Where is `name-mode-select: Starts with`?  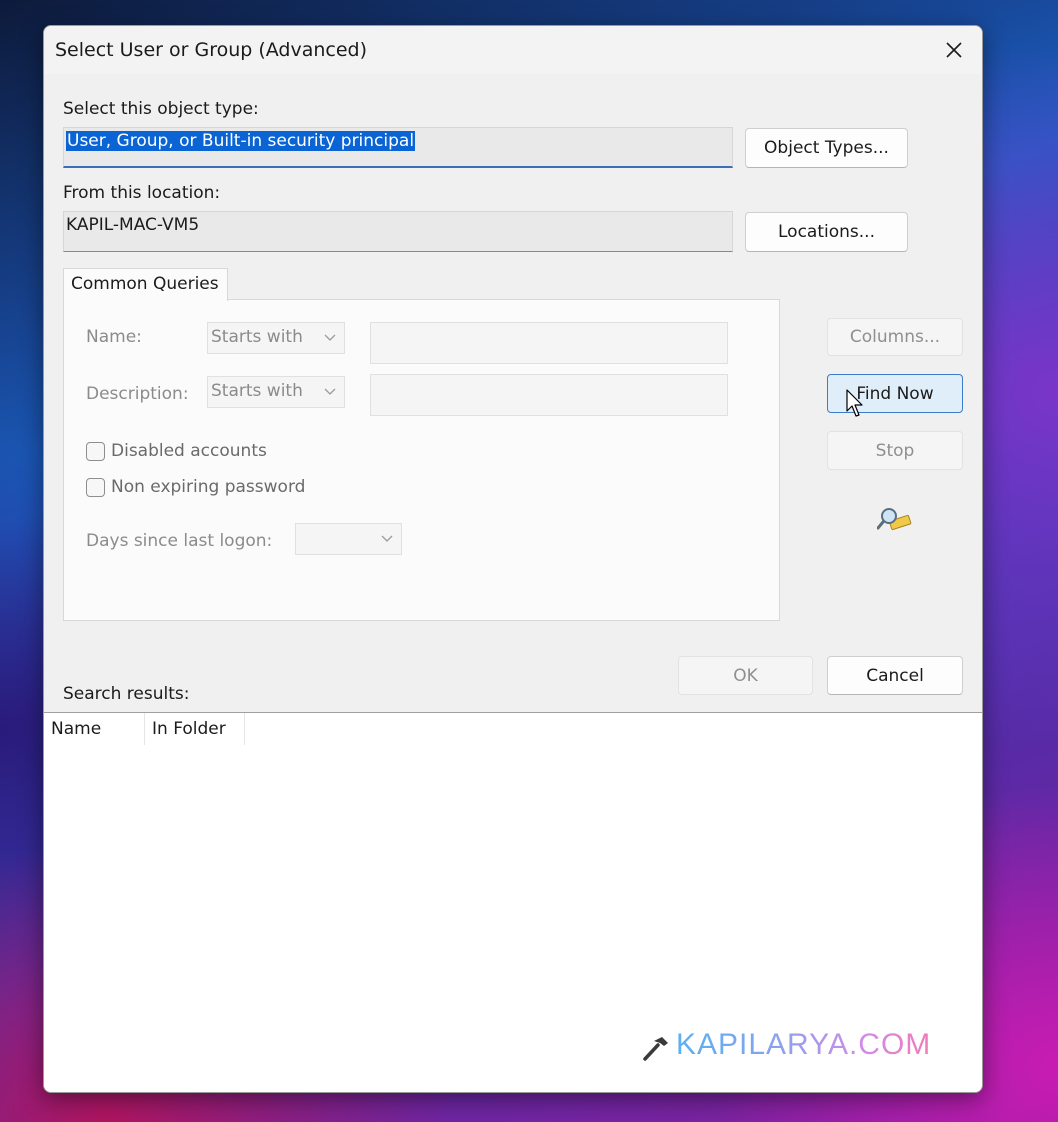
name-mode-select: Starts with is located at coordinates (276, 338).